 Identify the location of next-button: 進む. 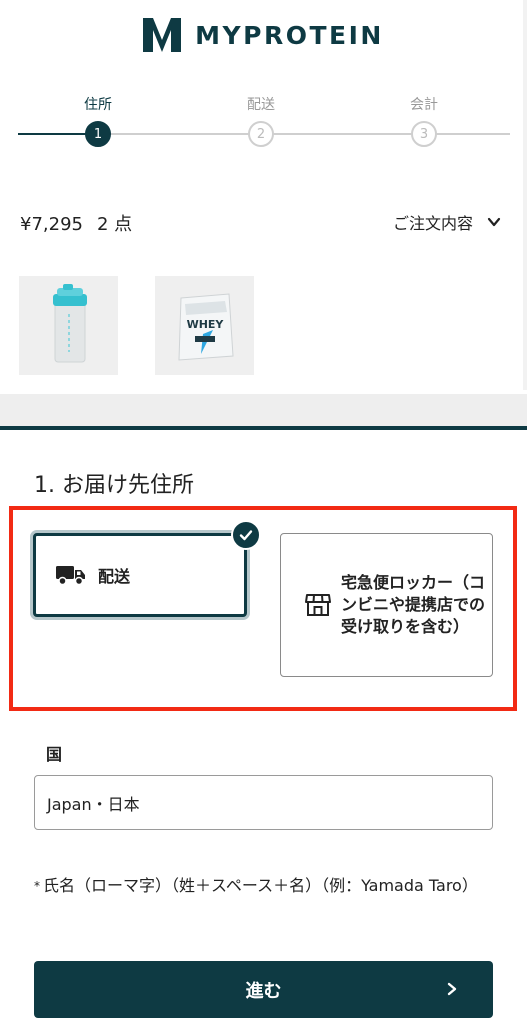
(263, 989).